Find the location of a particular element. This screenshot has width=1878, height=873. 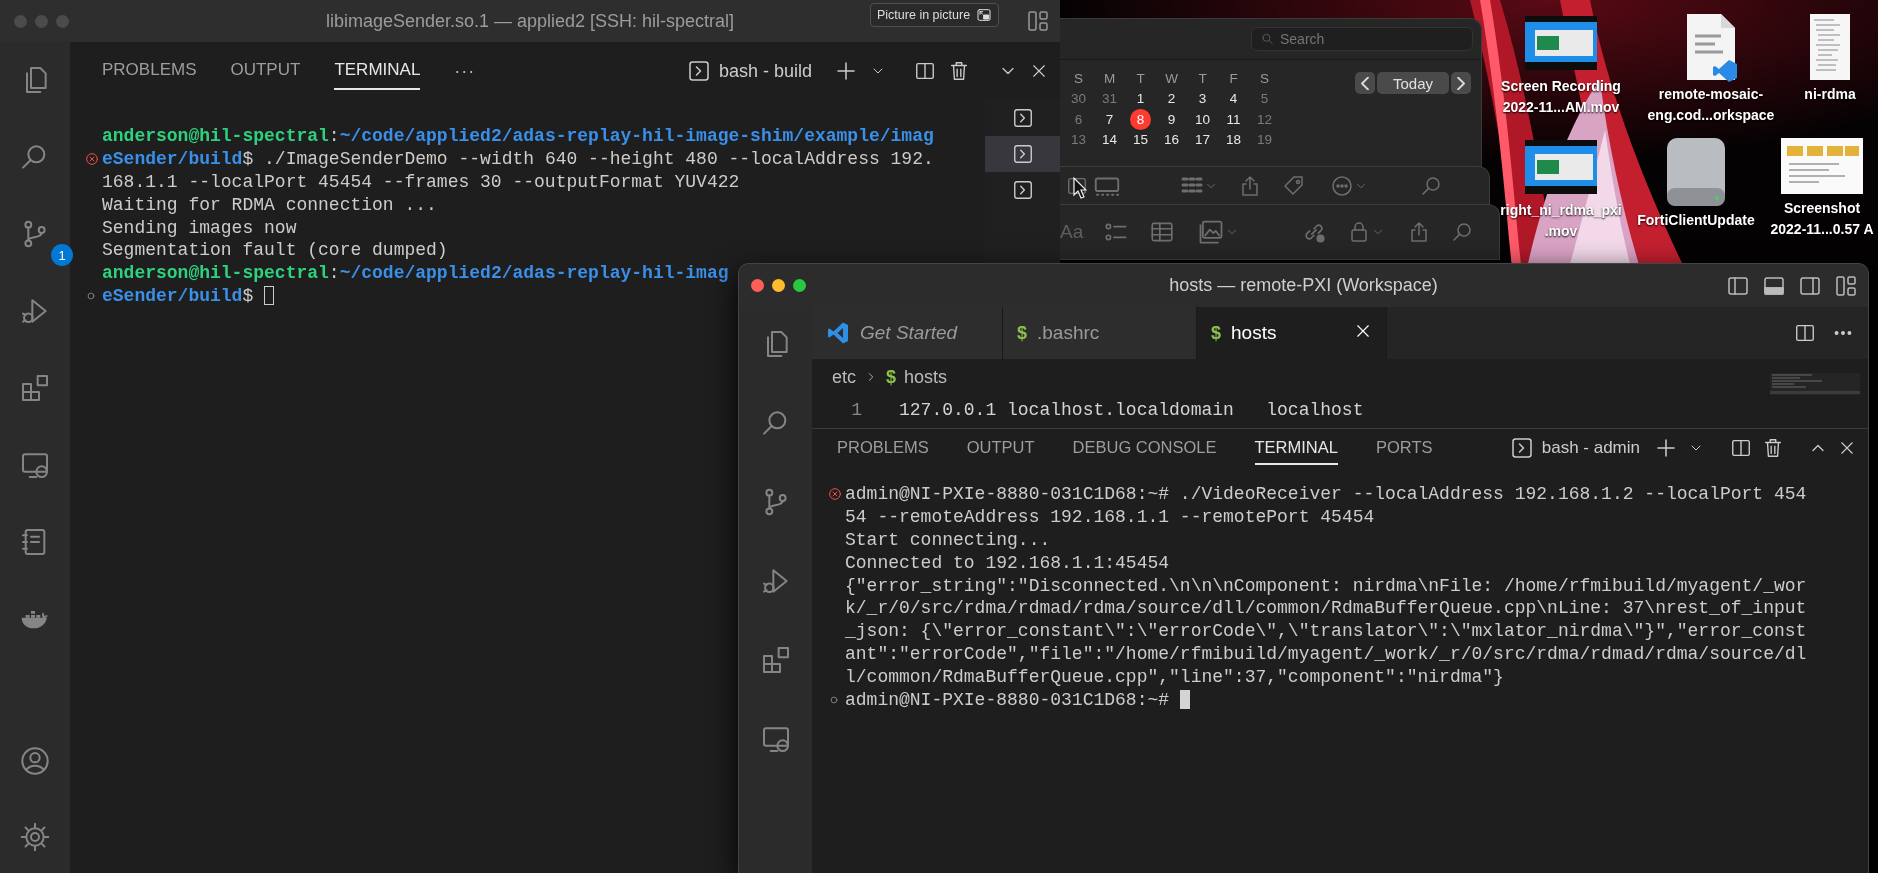

window-title: libimageSender.so.1 — applied2 [SSH: hil-spectral] is located at coordinates (530, 20).